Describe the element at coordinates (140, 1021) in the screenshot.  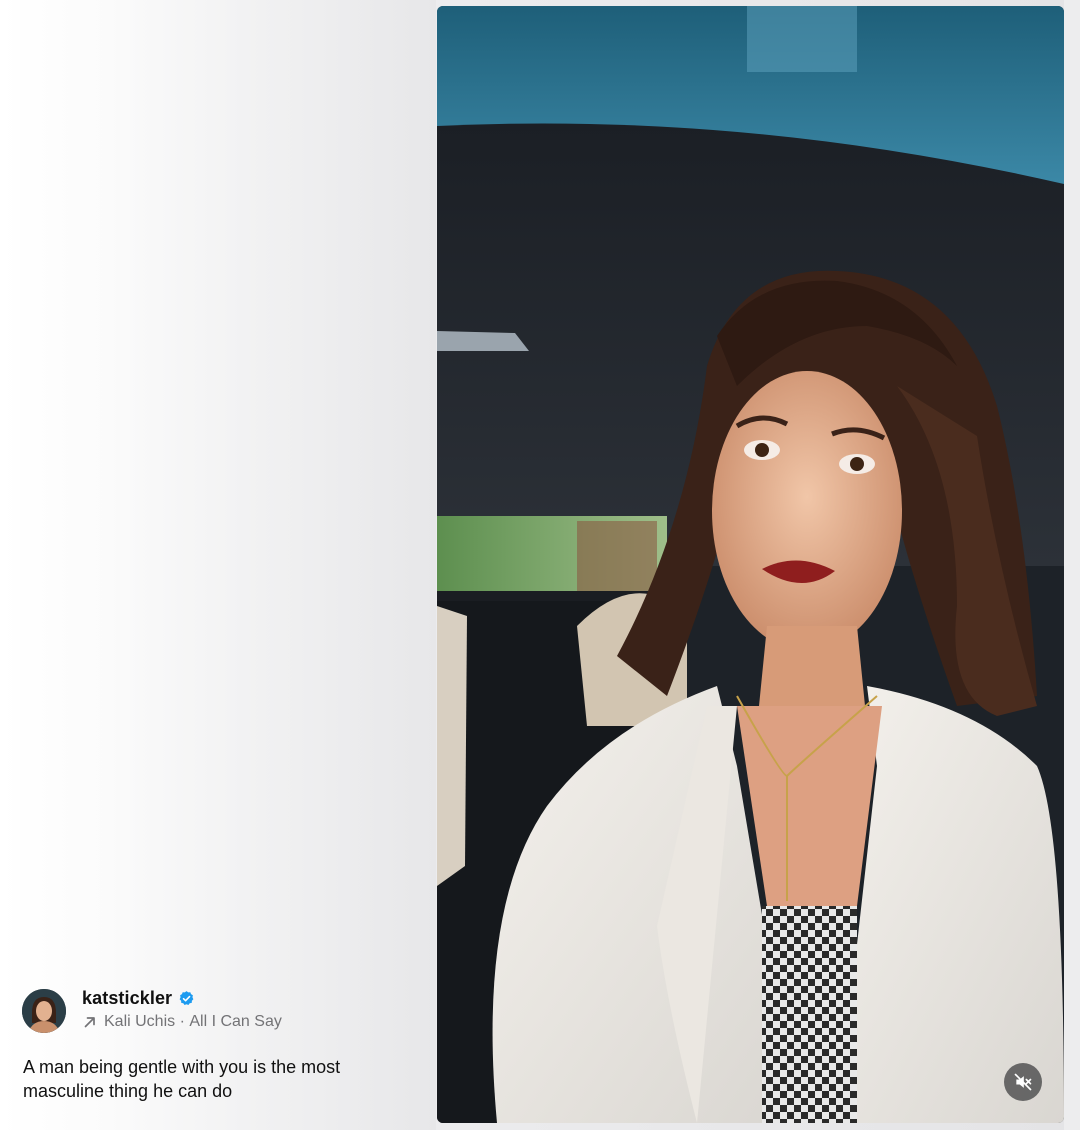
I see `audio-artist: Kali Uchis` at that location.